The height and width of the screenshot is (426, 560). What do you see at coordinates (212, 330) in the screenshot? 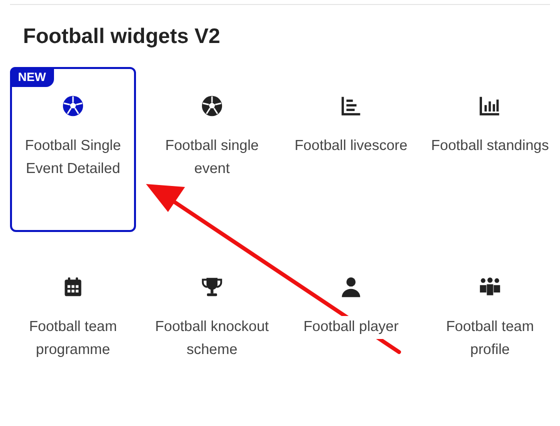
I see `widget-card: Football knockout scheme` at bounding box center [212, 330].